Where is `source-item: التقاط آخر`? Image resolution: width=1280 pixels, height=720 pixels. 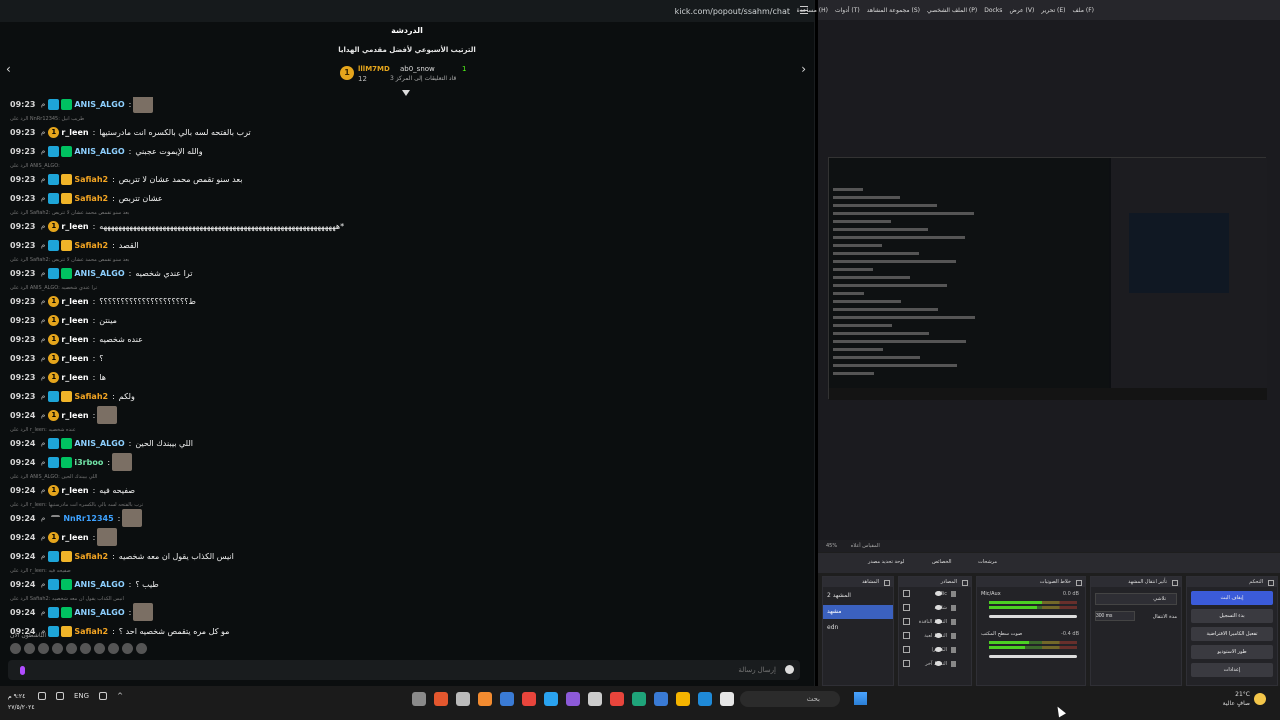
source-item: التقاط آخر is located at coordinates (935, 664).